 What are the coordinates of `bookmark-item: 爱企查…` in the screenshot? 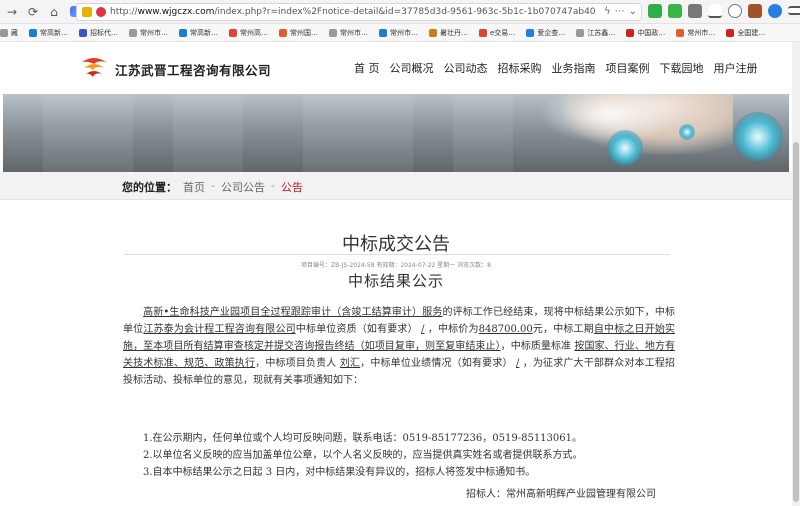 It's located at (545, 33).